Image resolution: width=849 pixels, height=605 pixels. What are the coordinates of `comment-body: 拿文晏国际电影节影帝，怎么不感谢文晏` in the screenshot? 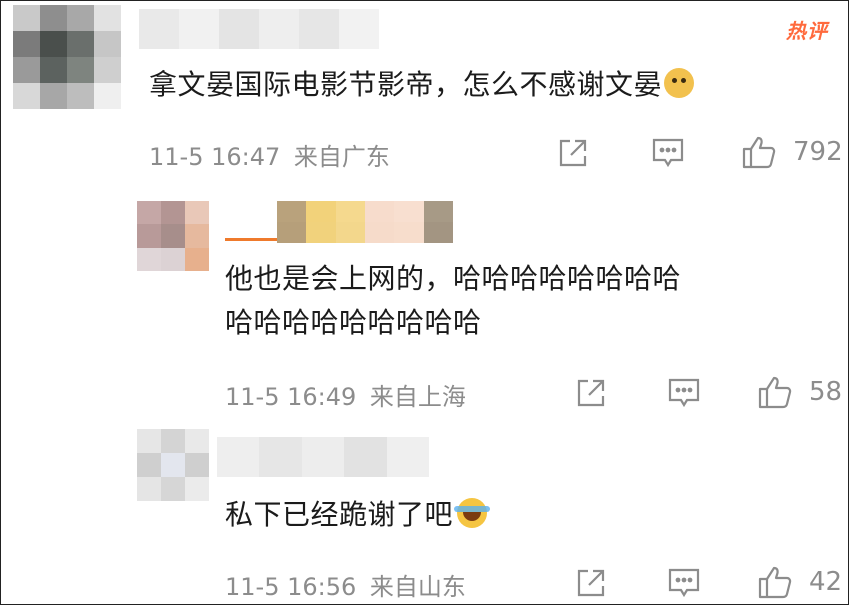 It's located at (406, 84).